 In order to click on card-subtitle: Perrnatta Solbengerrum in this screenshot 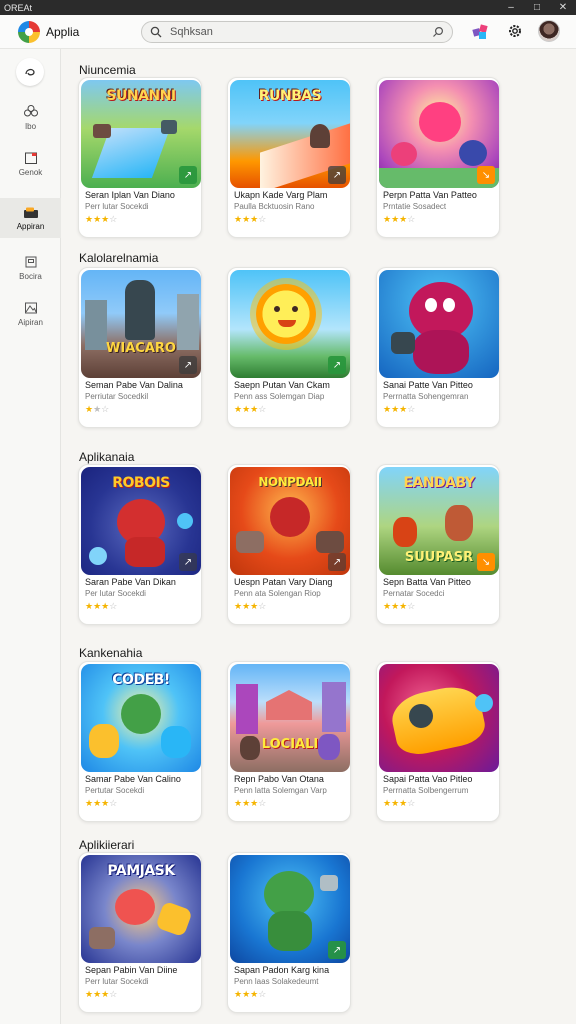, I will do `click(426, 790)`.